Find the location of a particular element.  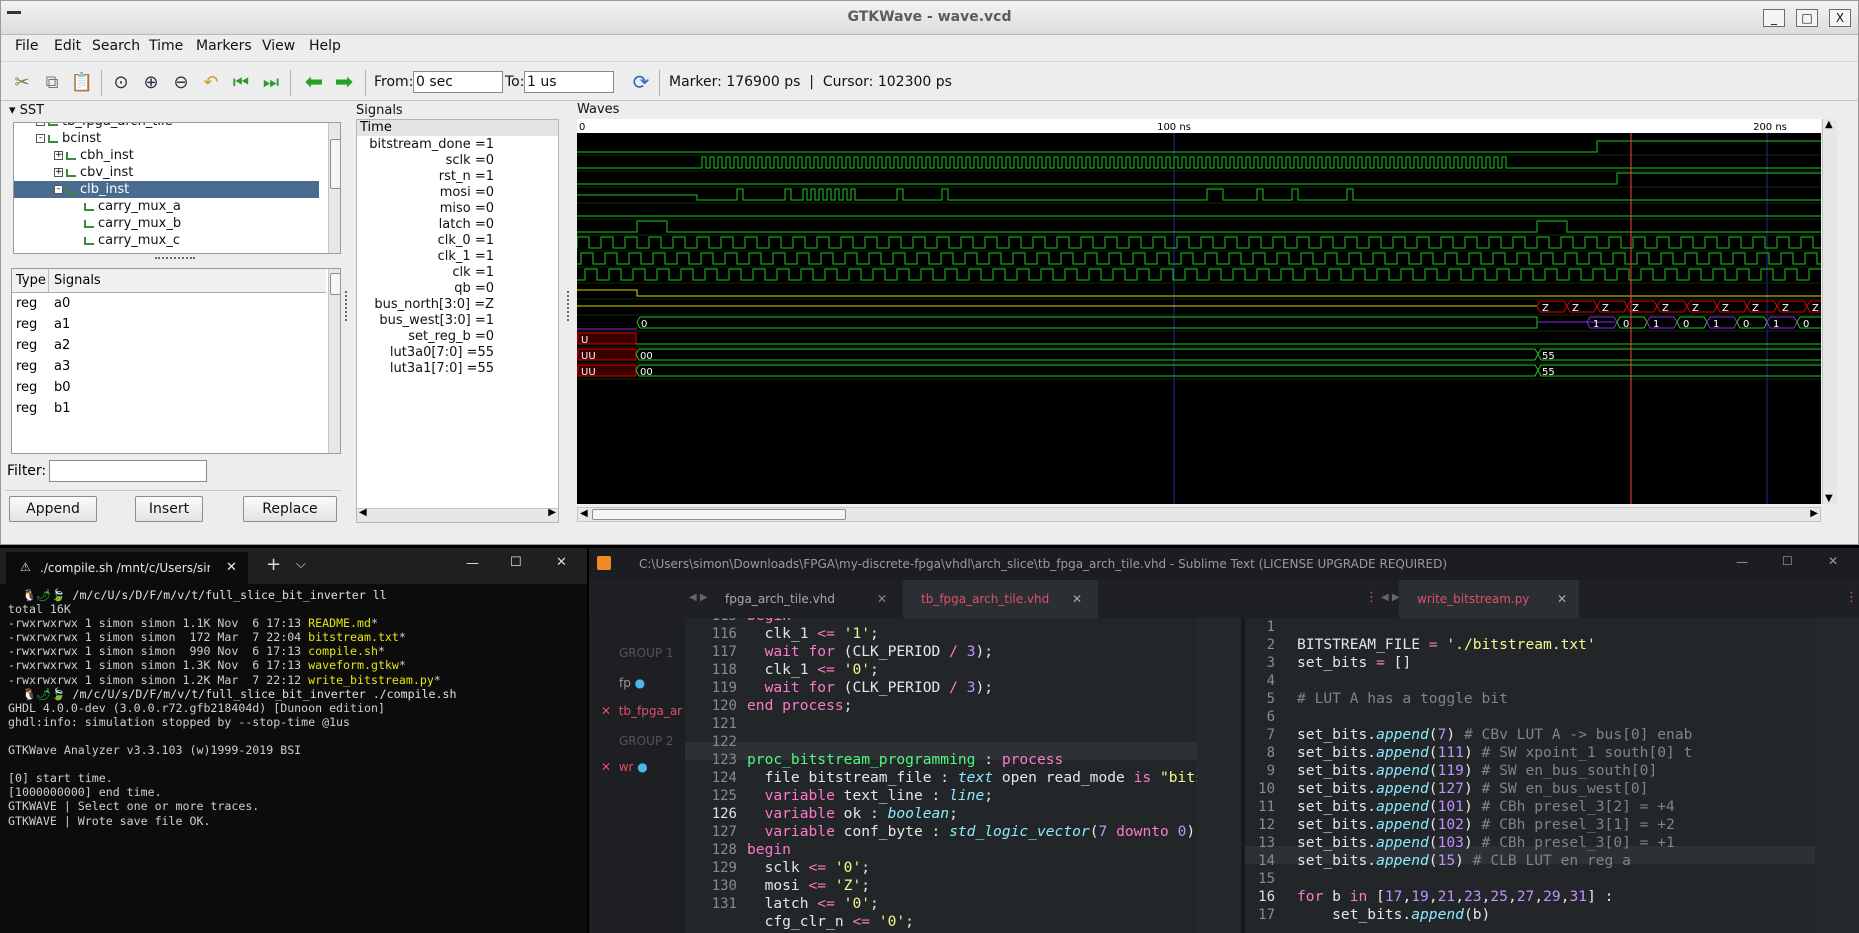

vhdl-minimap is located at coordinates (1219, 775).